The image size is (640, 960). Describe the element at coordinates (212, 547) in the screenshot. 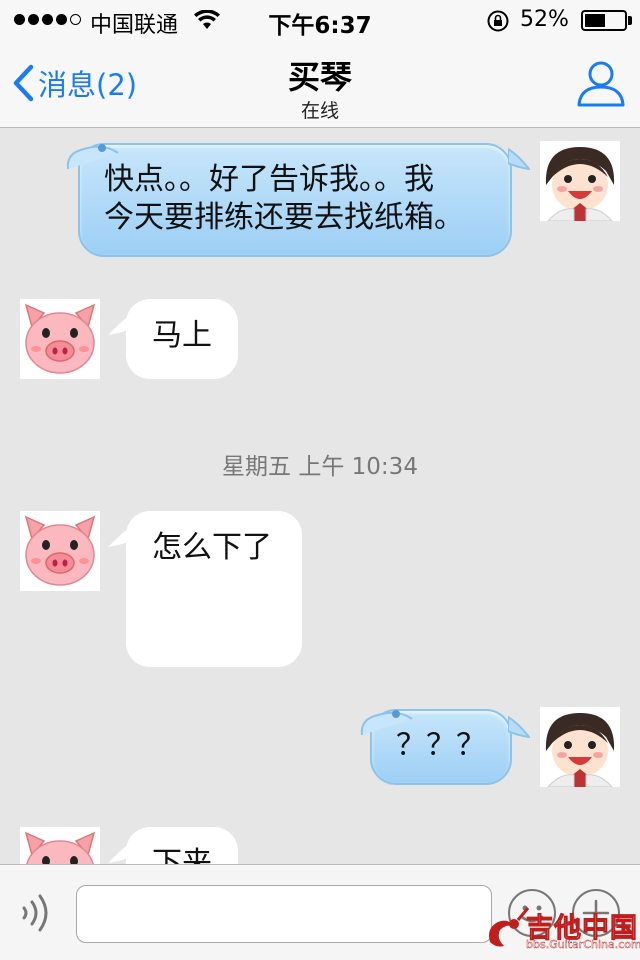

I see `message-text: 怎么下了` at that location.